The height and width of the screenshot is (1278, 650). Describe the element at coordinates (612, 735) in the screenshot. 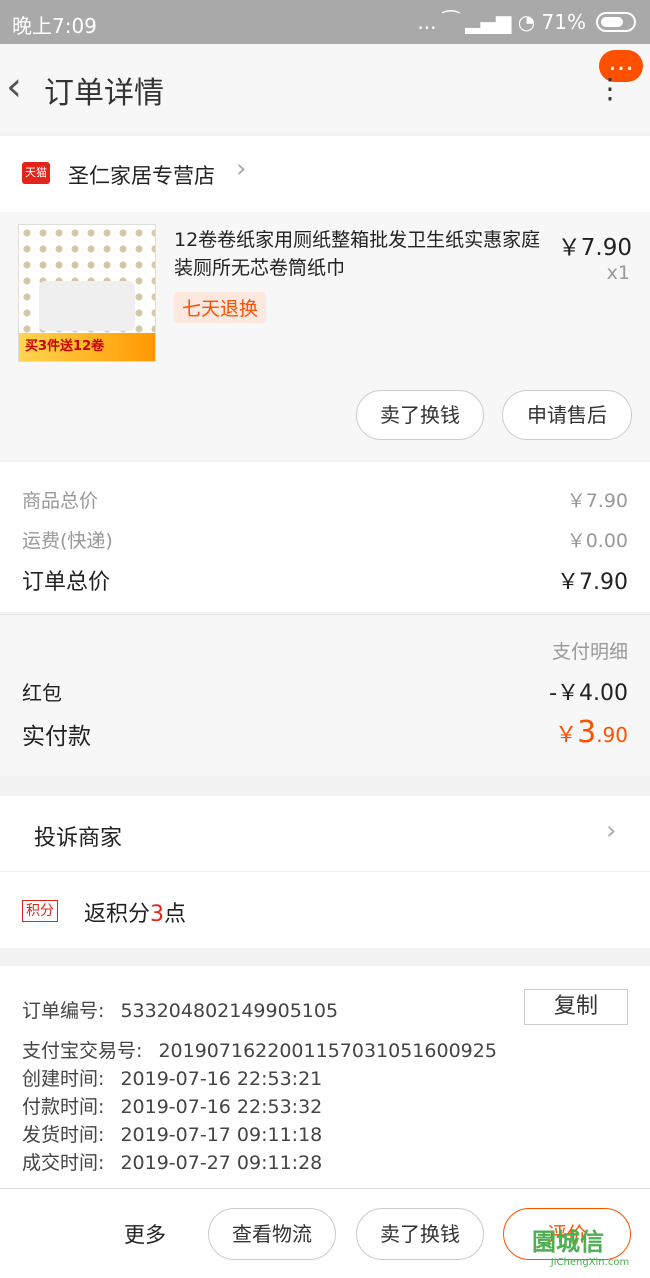

I see `paid-decimal: .90` at that location.